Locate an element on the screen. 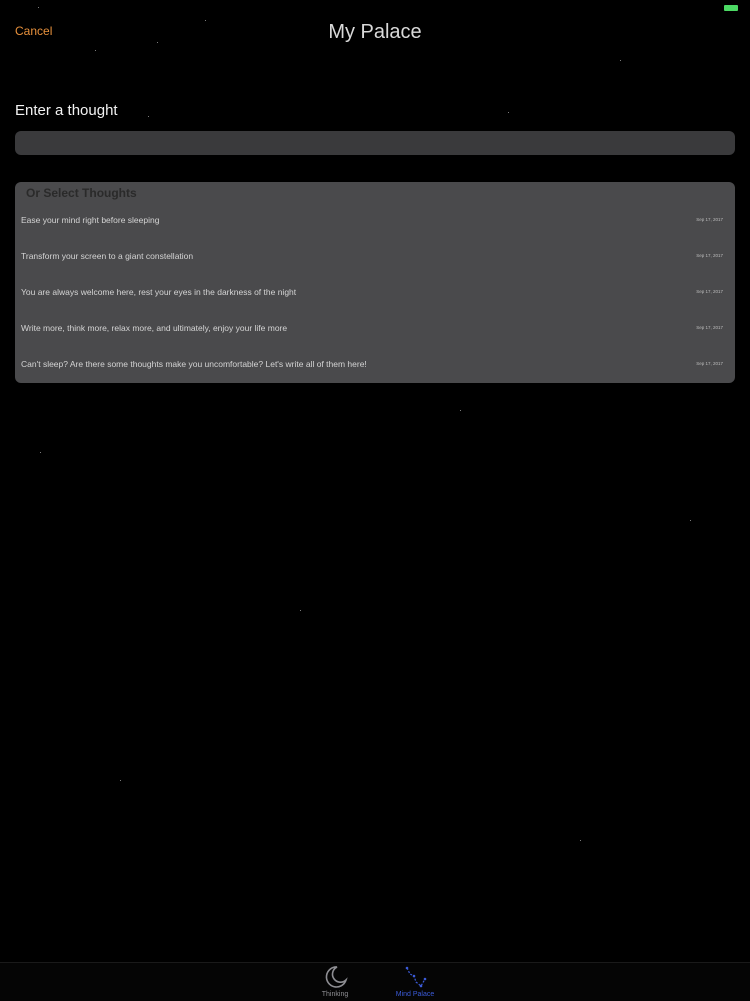 The image size is (750, 1001). tab-thinking: Thinking is located at coordinates (335, 982).